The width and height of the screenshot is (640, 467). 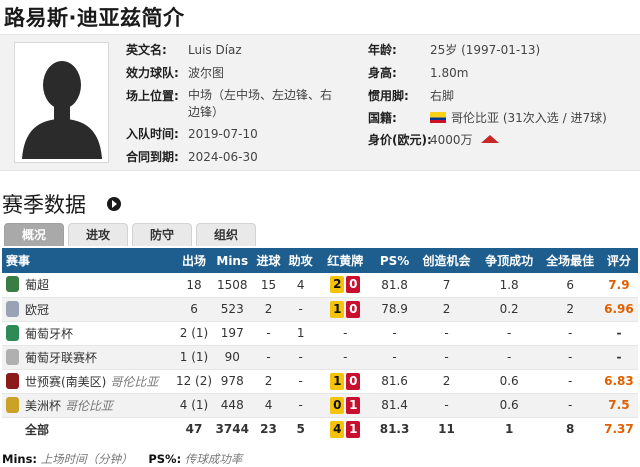 What do you see at coordinates (509, 357) in the screenshot?
I see `aerials-cell: -` at bounding box center [509, 357].